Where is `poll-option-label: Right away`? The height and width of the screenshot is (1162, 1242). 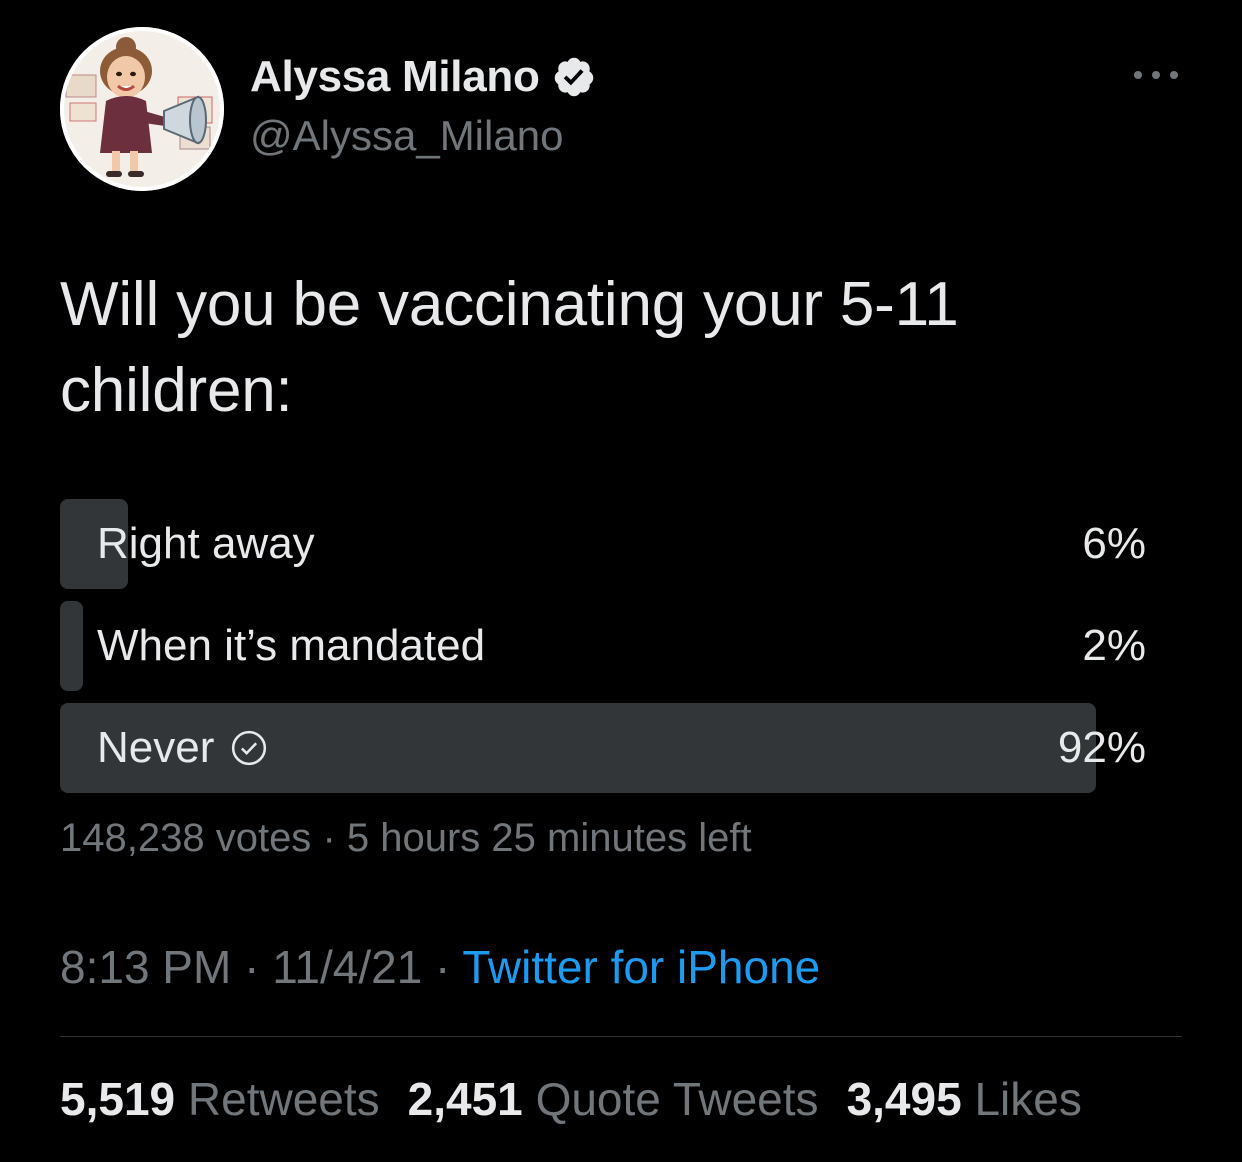
poll-option-label: Right away is located at coordinates (206, 544).